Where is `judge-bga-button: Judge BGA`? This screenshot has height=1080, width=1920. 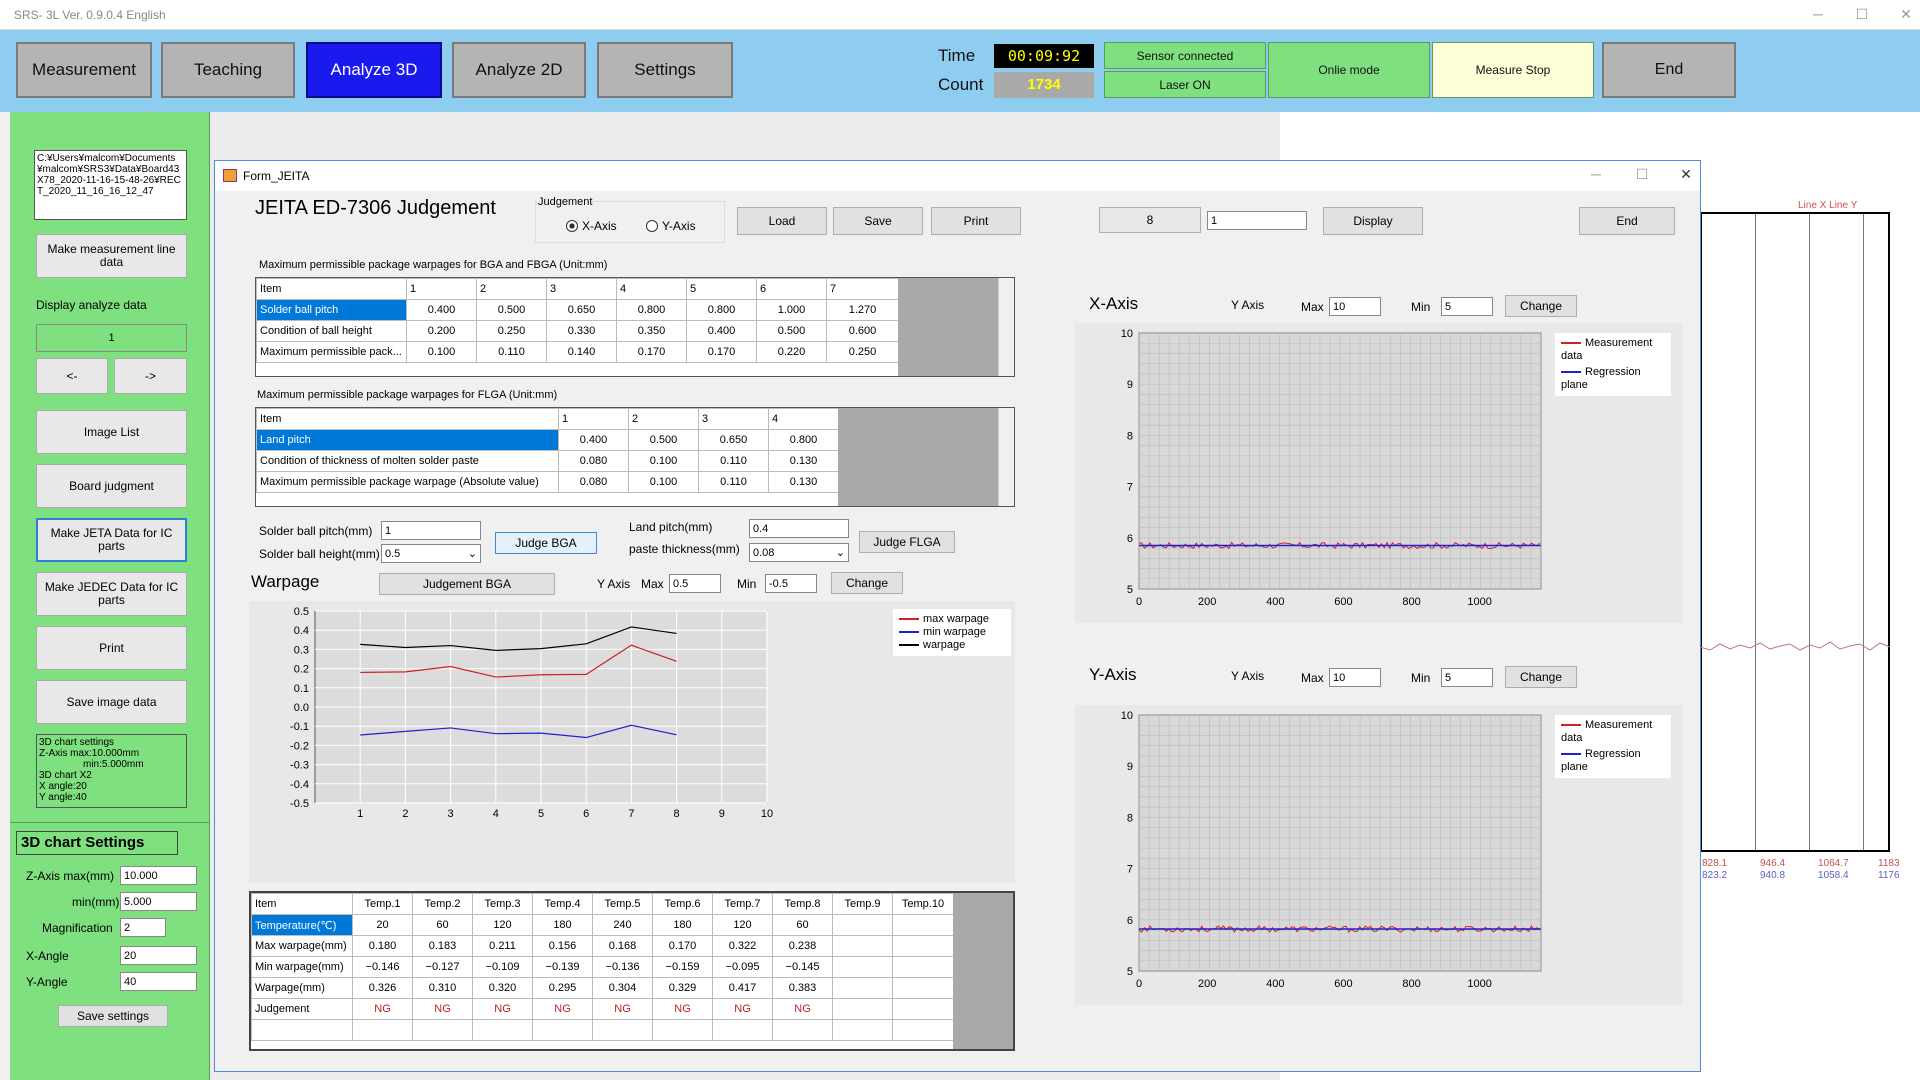
judge-bga-button: Judge BGA is located at coordinates (546, 543).